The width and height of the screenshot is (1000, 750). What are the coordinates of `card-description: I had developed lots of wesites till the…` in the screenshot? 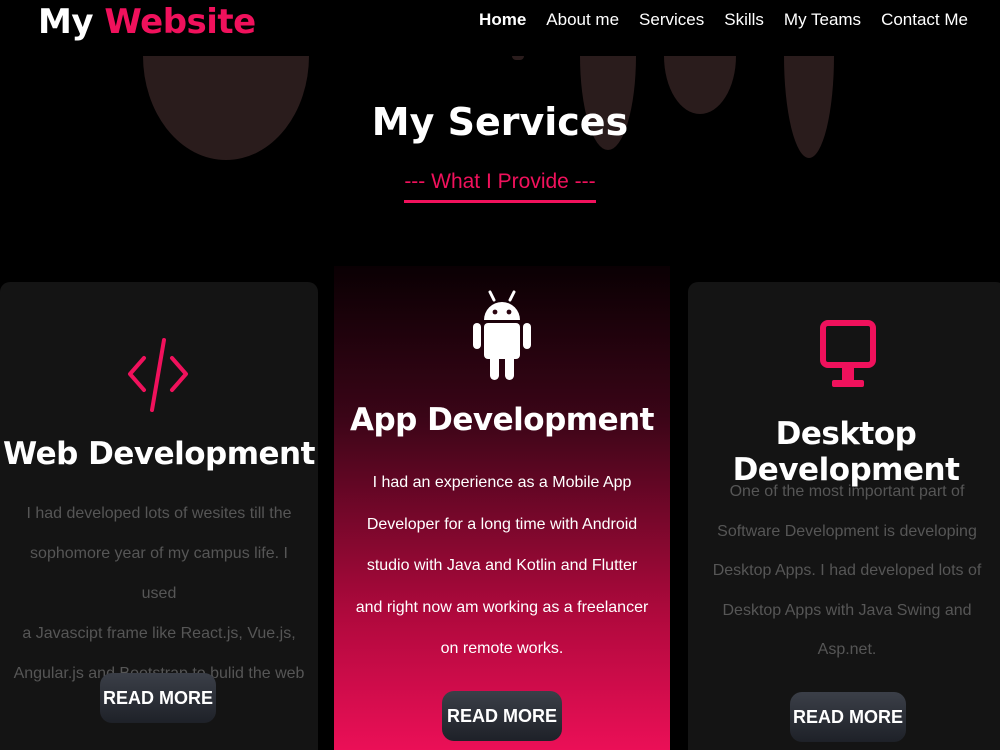 It's located at (159, 594).